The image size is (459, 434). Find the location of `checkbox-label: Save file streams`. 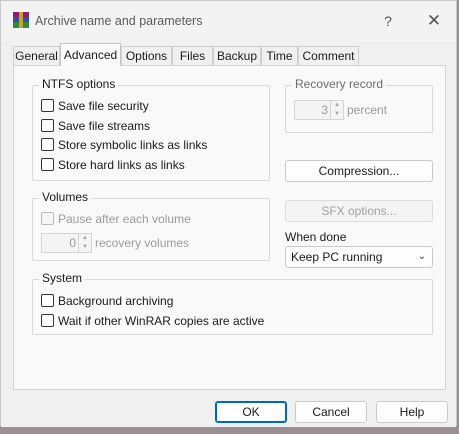

checkbox-label: Save file streams is located at coordinates (104, 126).